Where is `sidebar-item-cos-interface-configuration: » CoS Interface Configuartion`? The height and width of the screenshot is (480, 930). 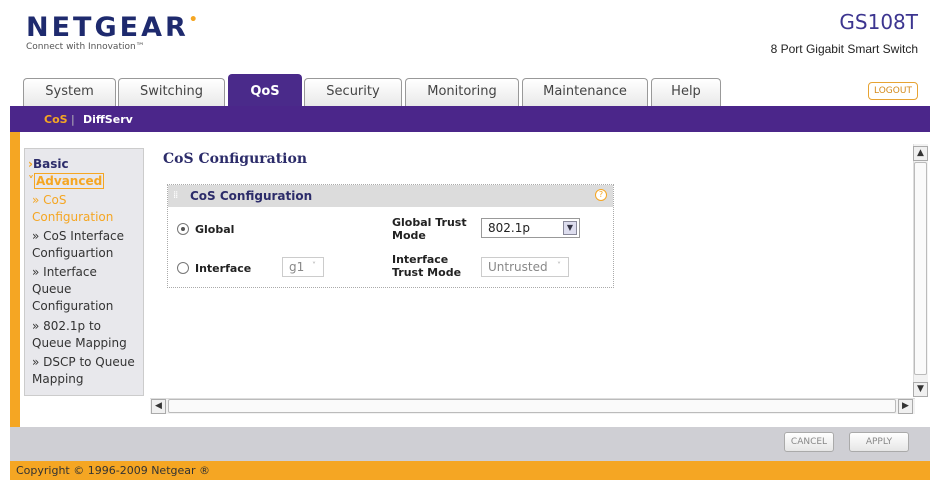 sidebar-item-cos-interface-configuration: » CoS Interface Configuartion is located at coordinates (86, 245).